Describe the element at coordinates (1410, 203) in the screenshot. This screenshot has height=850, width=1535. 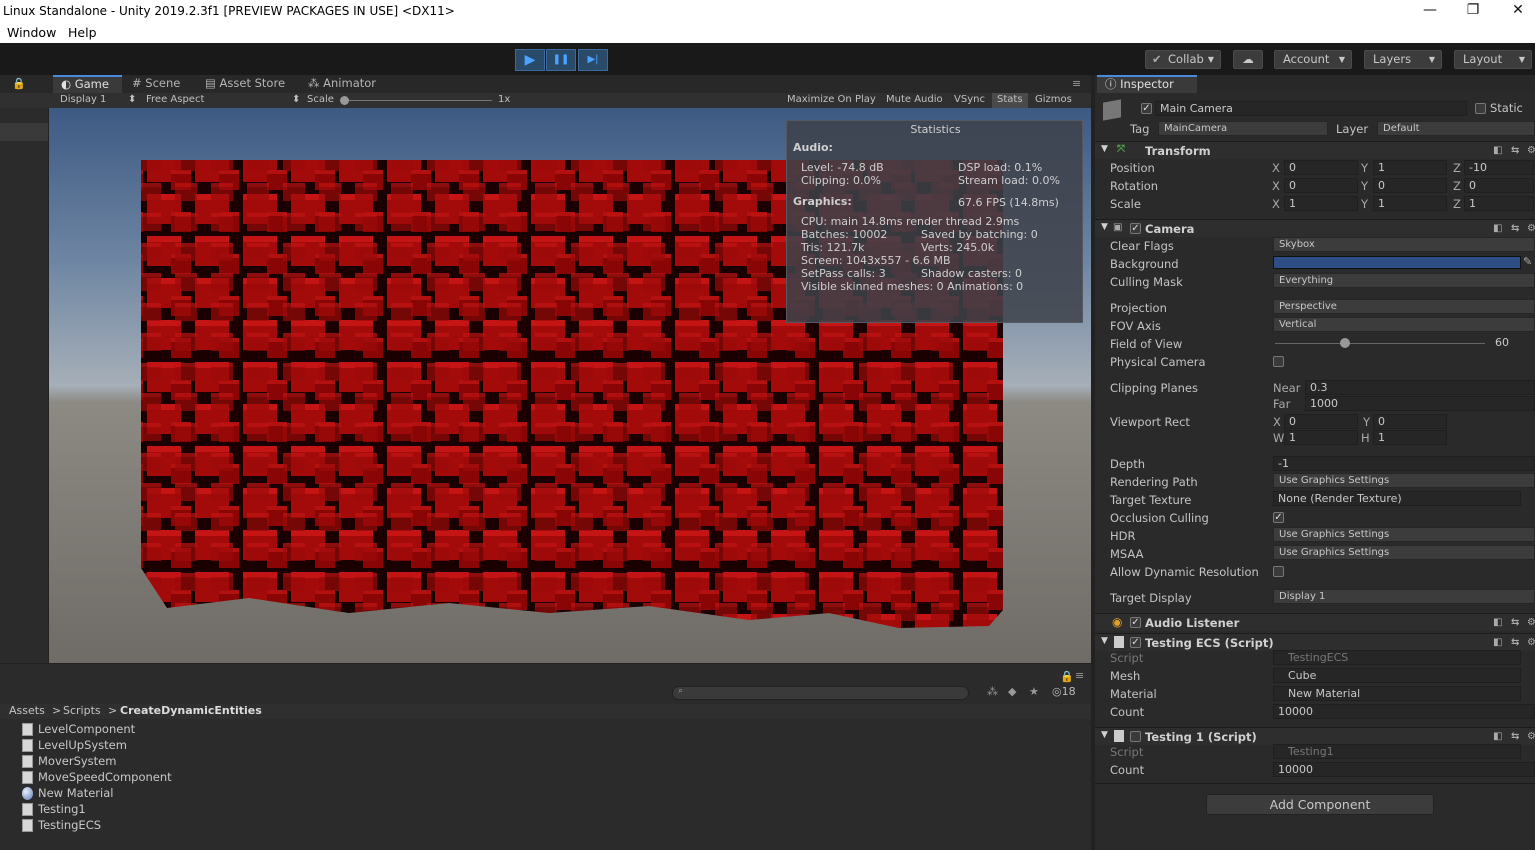
I see `scale-y-field: 1` at that location.